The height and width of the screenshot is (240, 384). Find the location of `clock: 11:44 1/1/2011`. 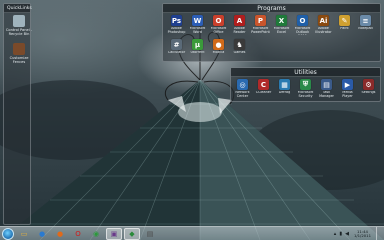

clock: 11:44 1/1/2011 is located at coordinates (362, 234).